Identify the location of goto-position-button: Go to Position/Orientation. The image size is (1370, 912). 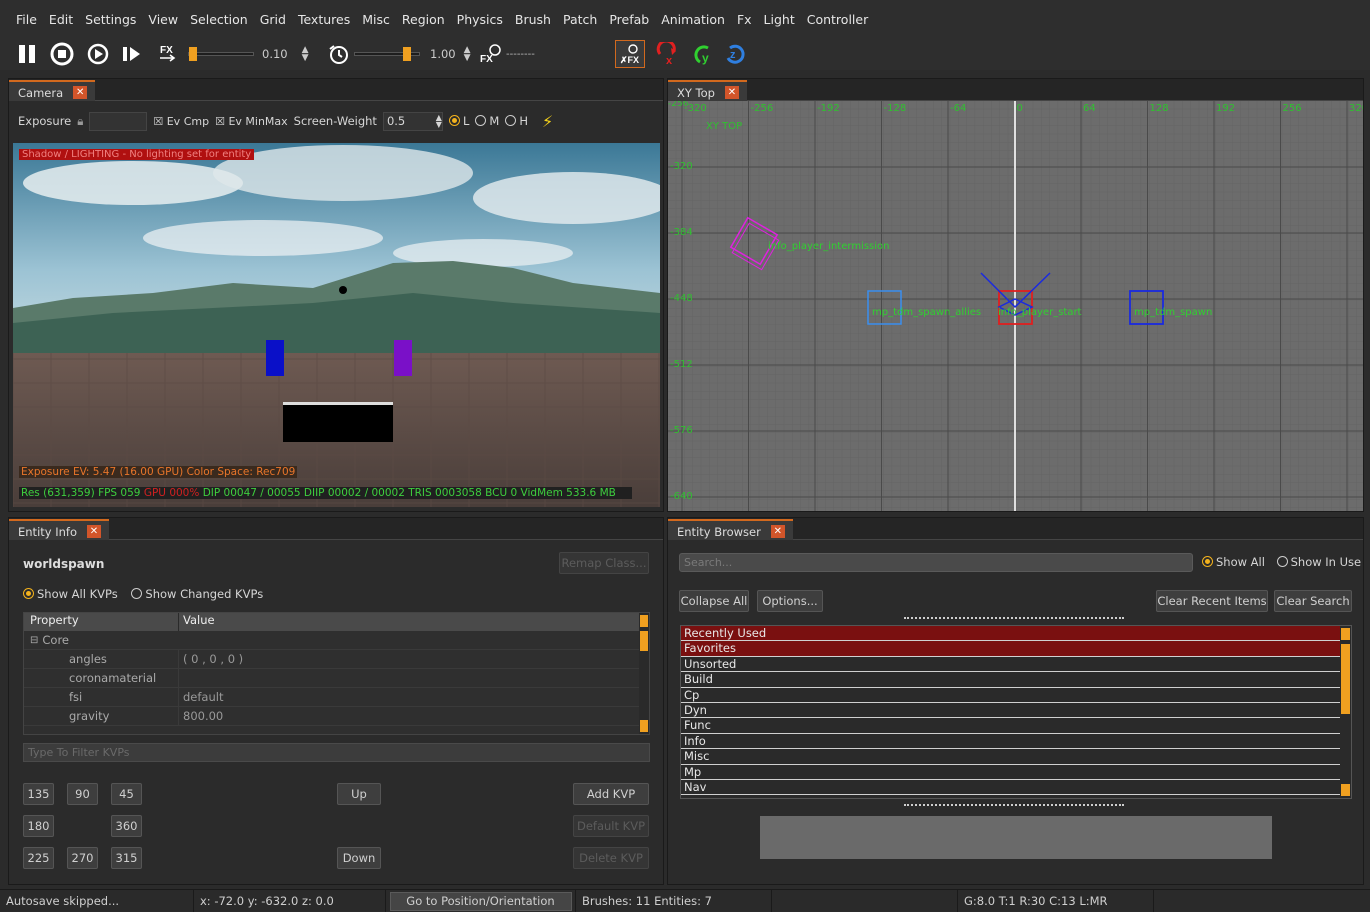
(480, 901).